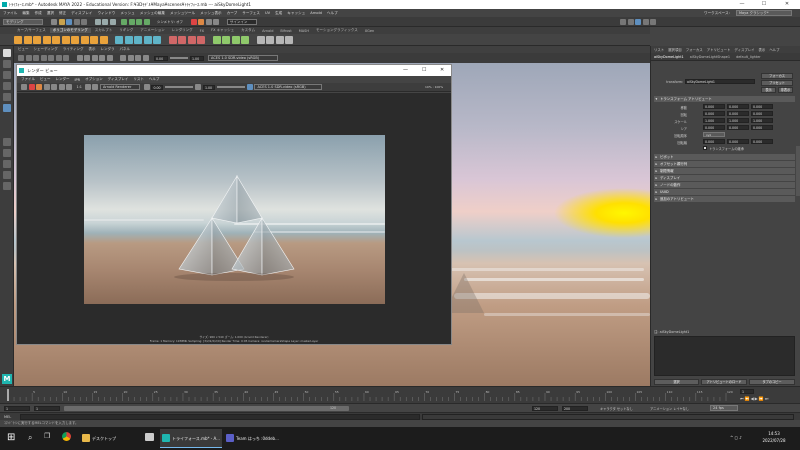  What do you see at coordinates (112, 21) in the screenshot?
I see `select-component-icon` at bounding box center [112, 21].